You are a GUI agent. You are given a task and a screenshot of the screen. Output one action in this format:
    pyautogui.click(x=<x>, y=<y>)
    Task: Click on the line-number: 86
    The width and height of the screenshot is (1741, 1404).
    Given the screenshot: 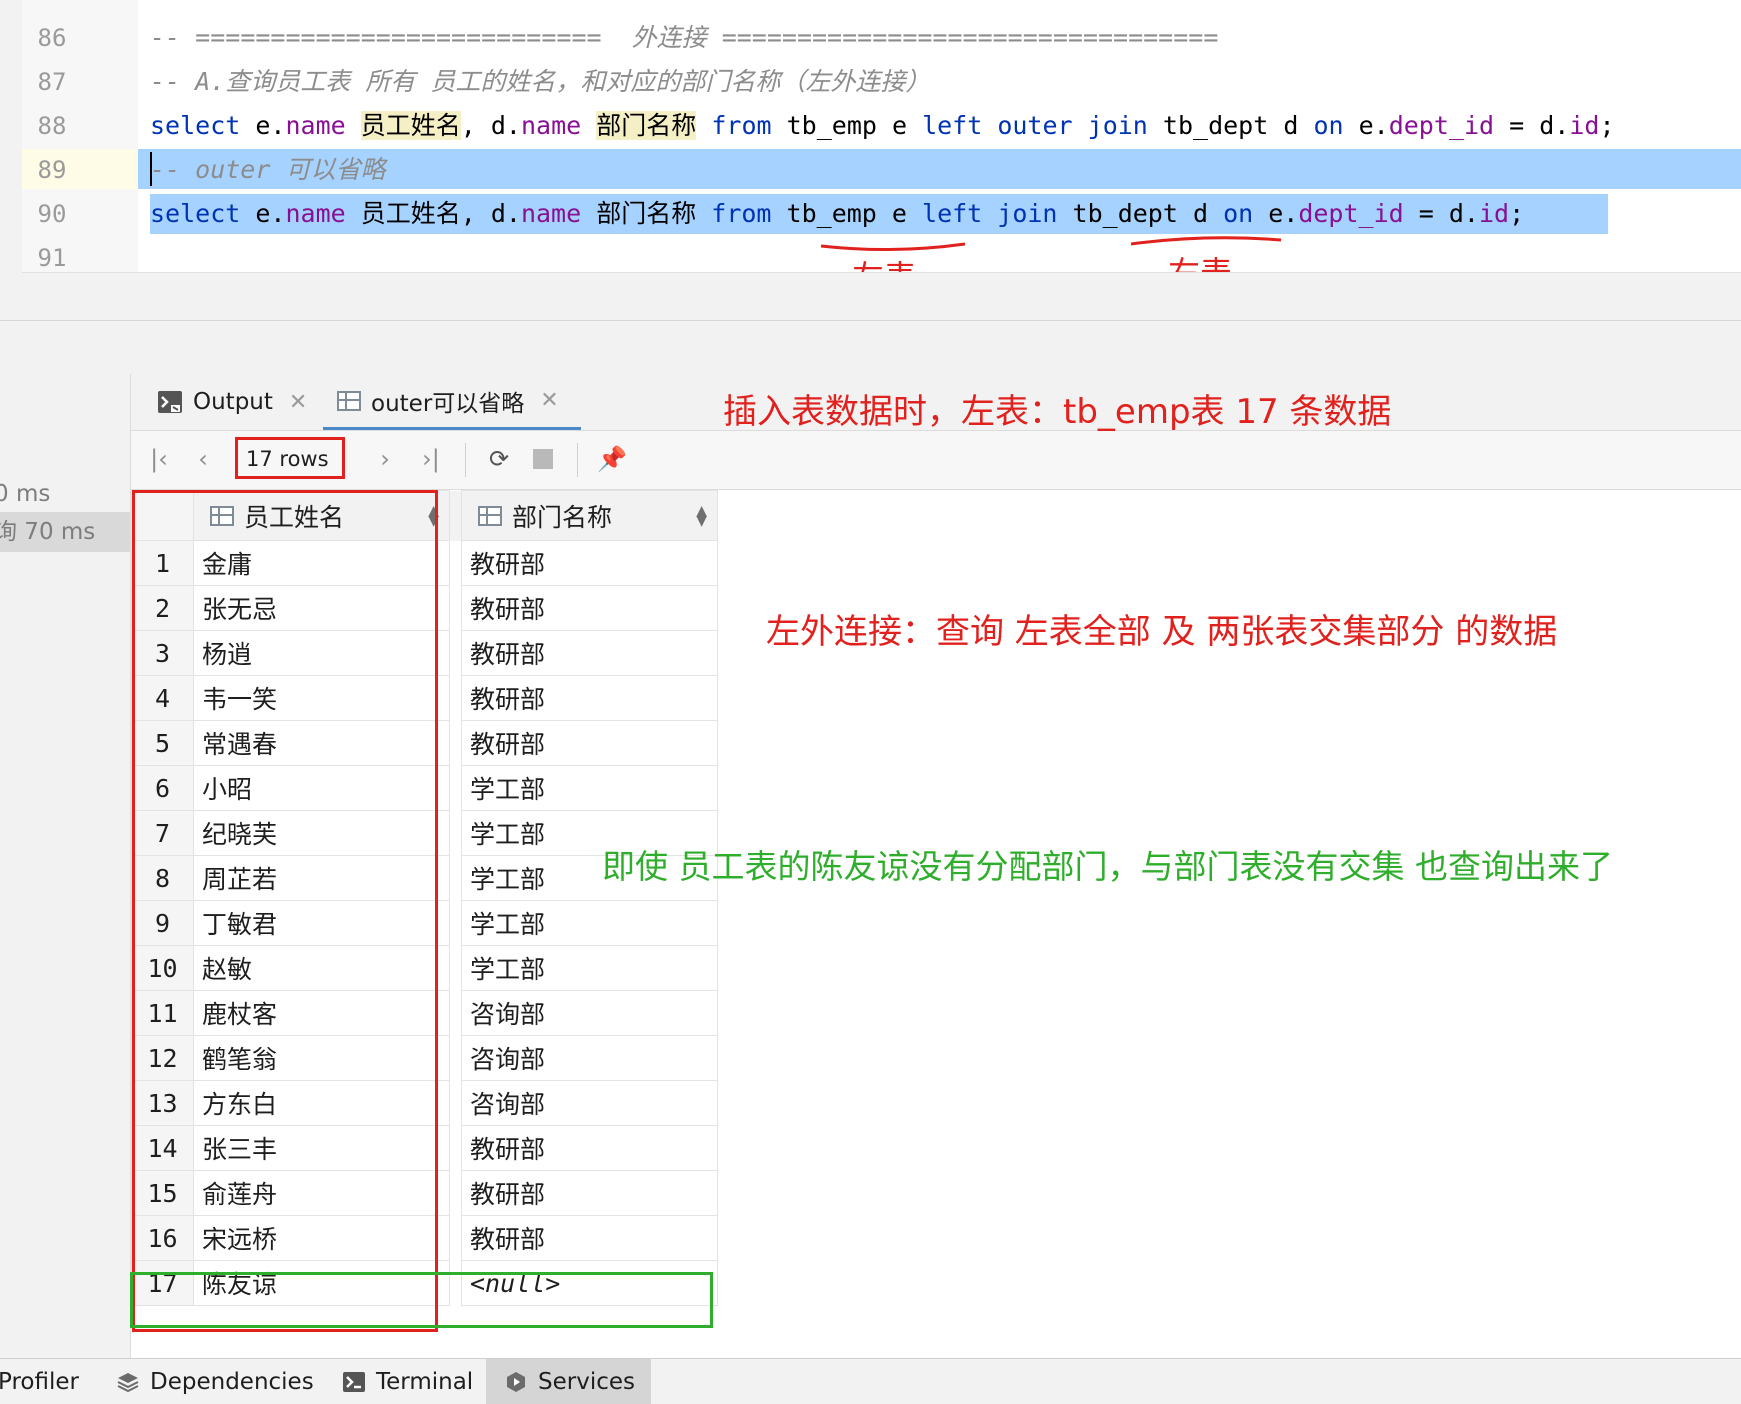 What is the action you would take?
    pyautogui.click(x=52, y=38)
    